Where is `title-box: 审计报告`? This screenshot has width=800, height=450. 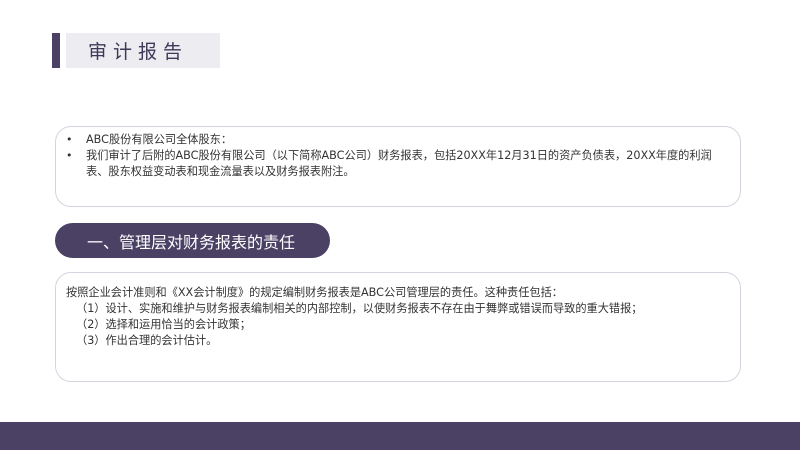 title-box: 审计报告 is located at coordinates (143, 50).